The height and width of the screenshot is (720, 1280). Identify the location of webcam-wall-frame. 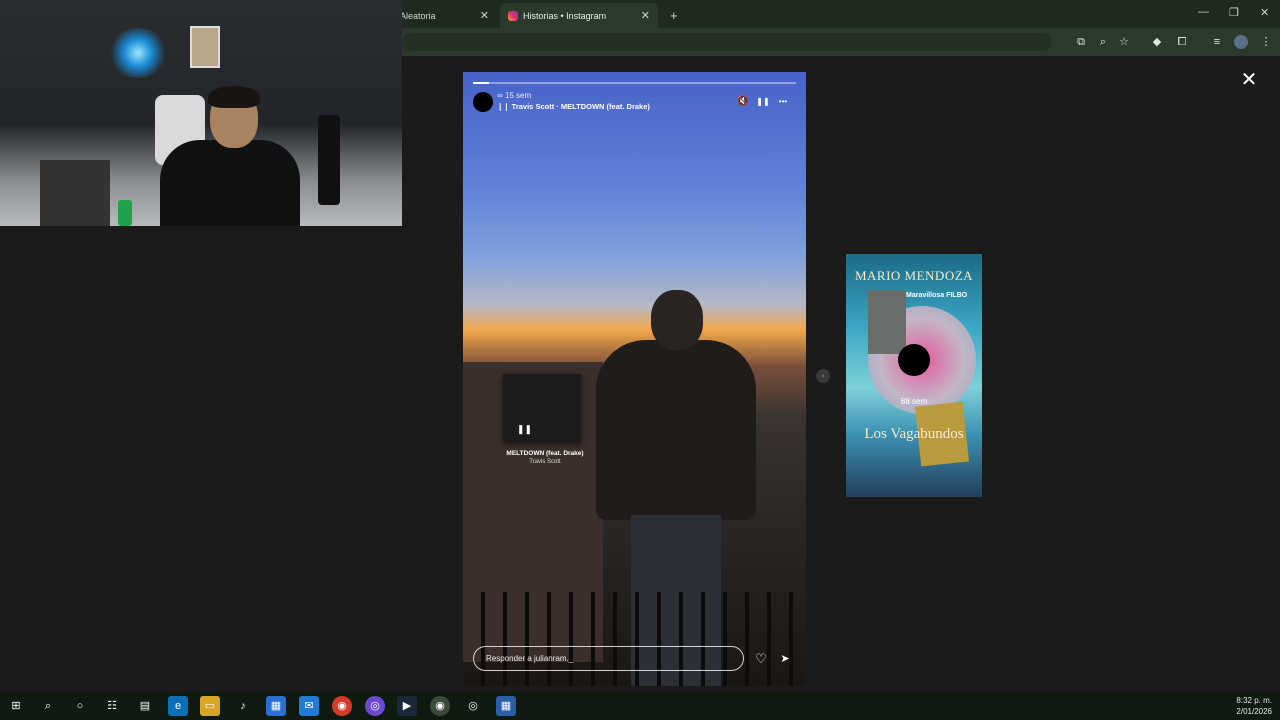
(205, 47).